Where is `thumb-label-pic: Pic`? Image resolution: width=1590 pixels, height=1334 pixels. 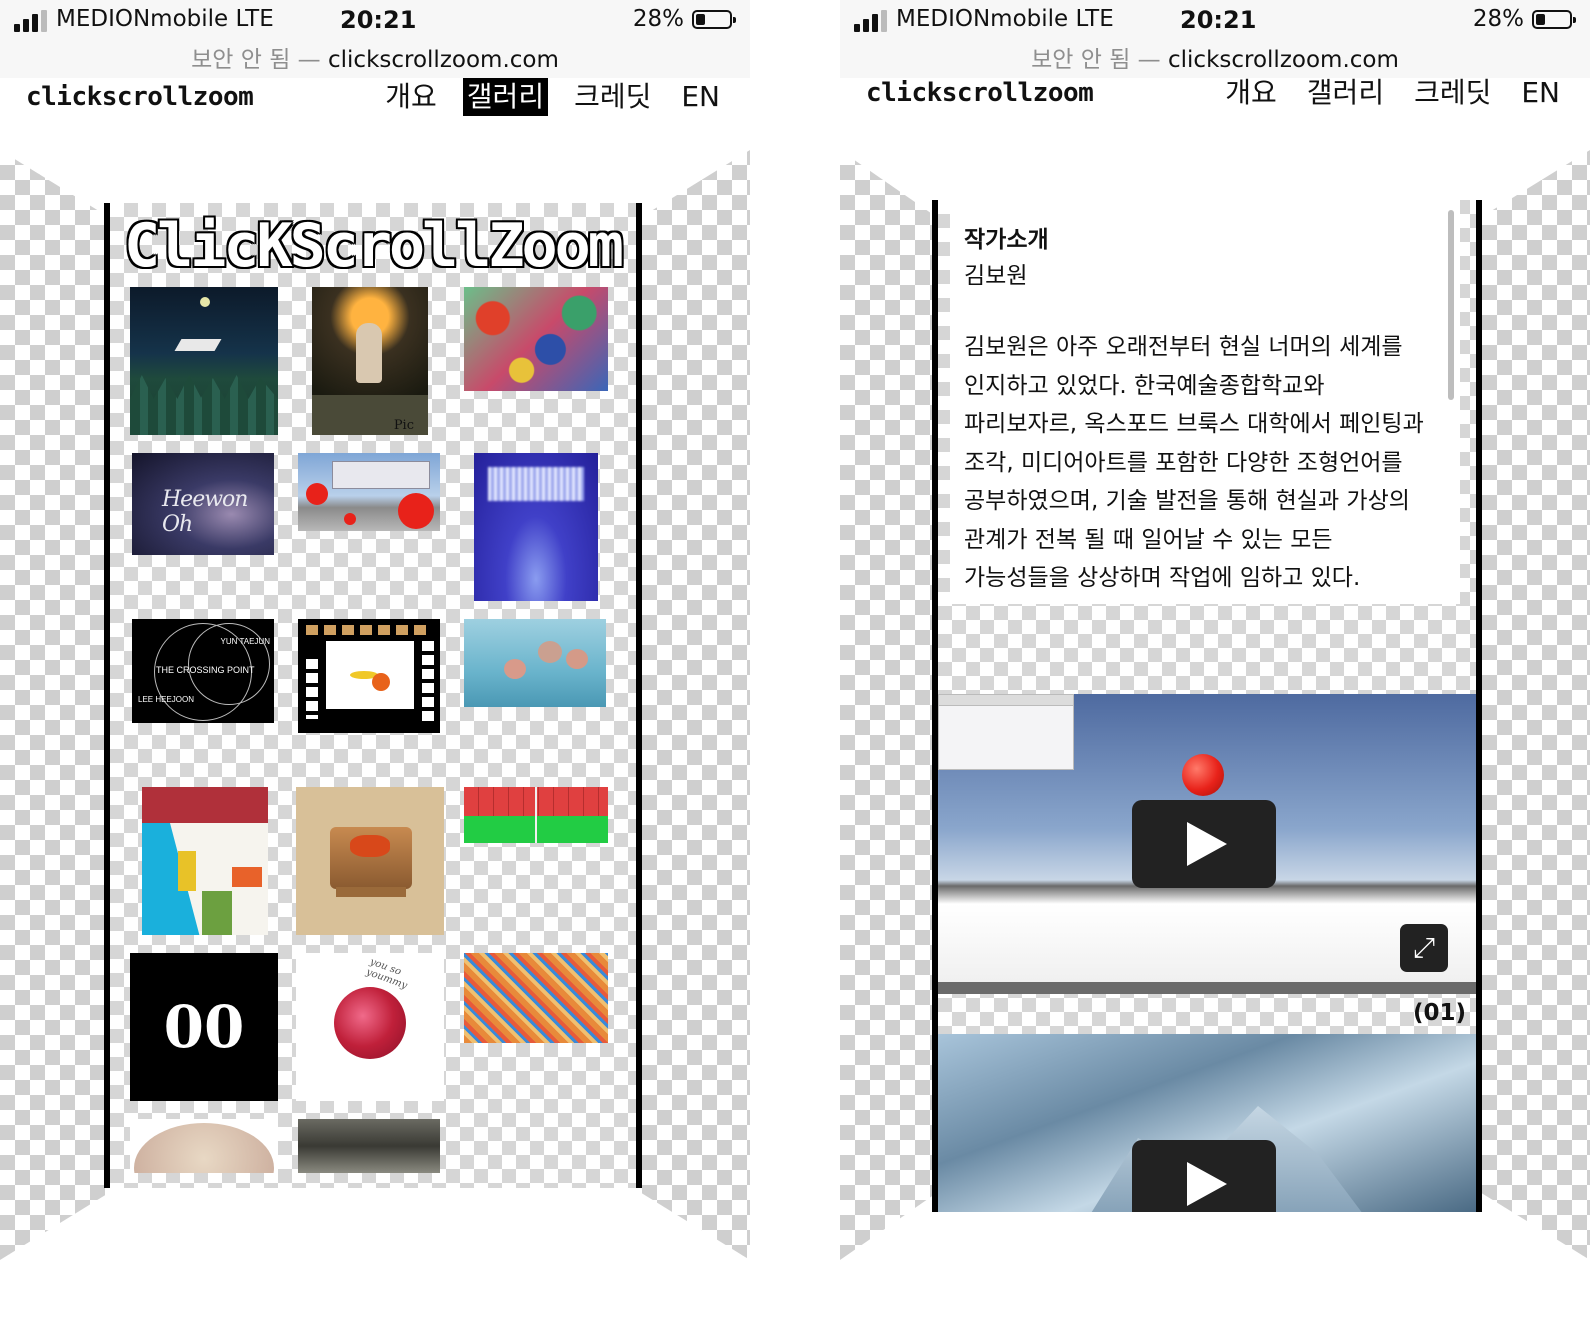 thumb-label-pic: Pic is located at coordinates (403, 425).